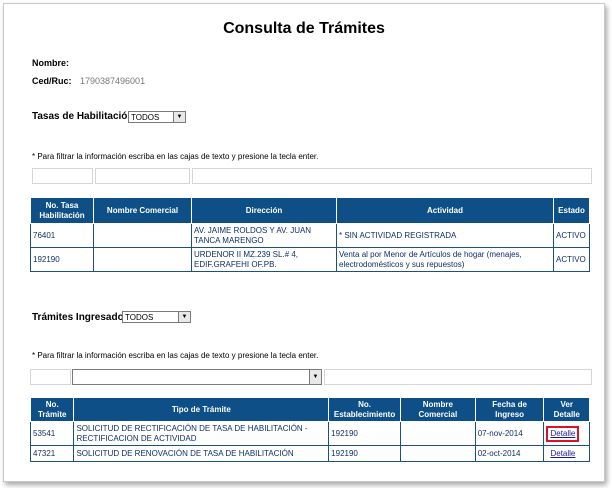 The image size is (612, 488). Describe the element at coordinates (142, 176) in the screenshot. I see `filter-input-nombre-comercial` at that location.